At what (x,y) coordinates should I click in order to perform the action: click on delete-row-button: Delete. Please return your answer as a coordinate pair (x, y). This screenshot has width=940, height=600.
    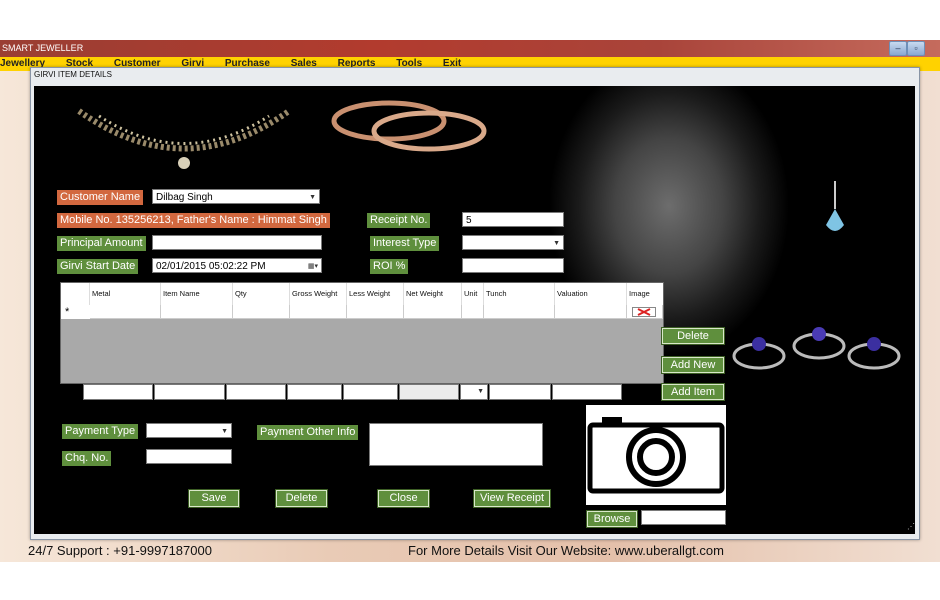
    Looking at the image, I should click on (693, 336).